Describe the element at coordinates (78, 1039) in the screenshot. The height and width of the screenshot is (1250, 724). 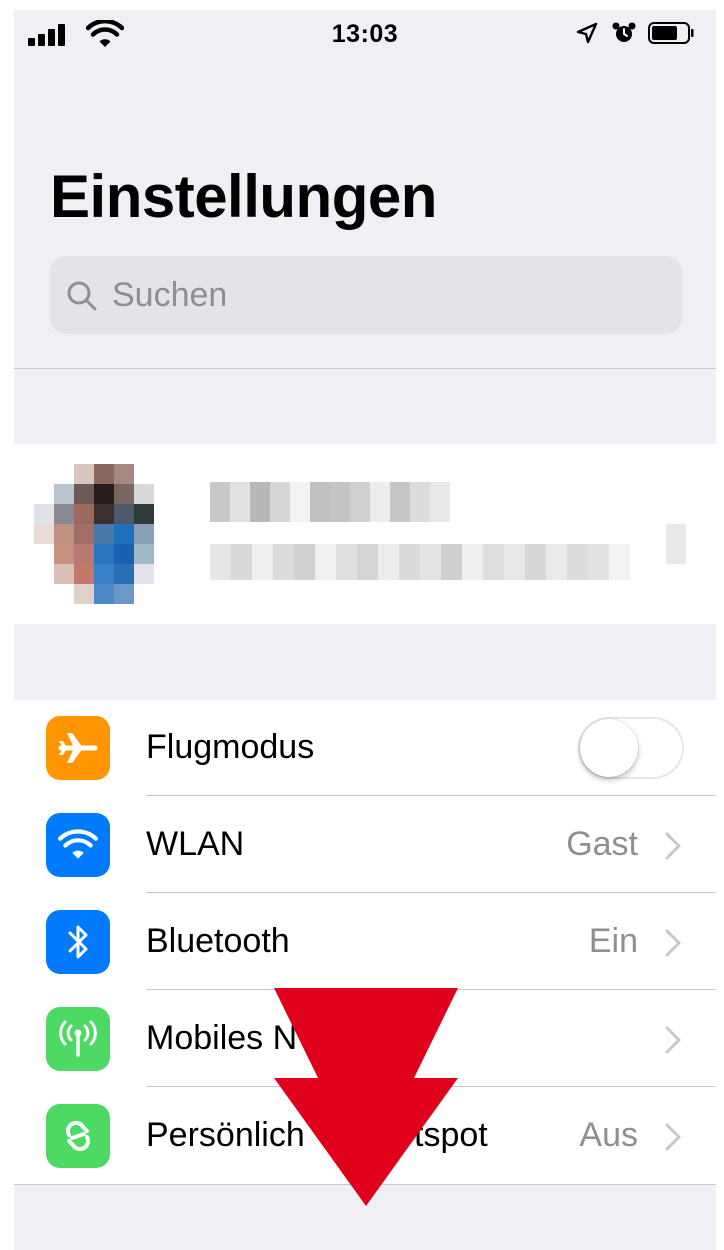
I see `antenna-icon` at that location.